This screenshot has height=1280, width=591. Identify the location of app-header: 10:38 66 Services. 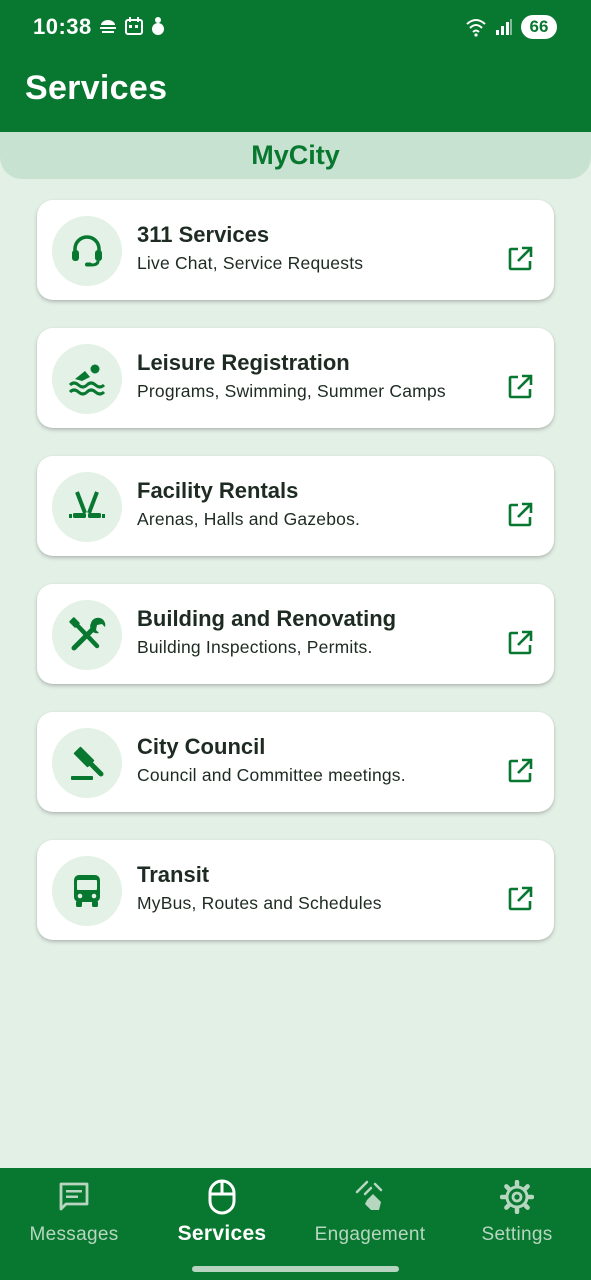
(295, 66).